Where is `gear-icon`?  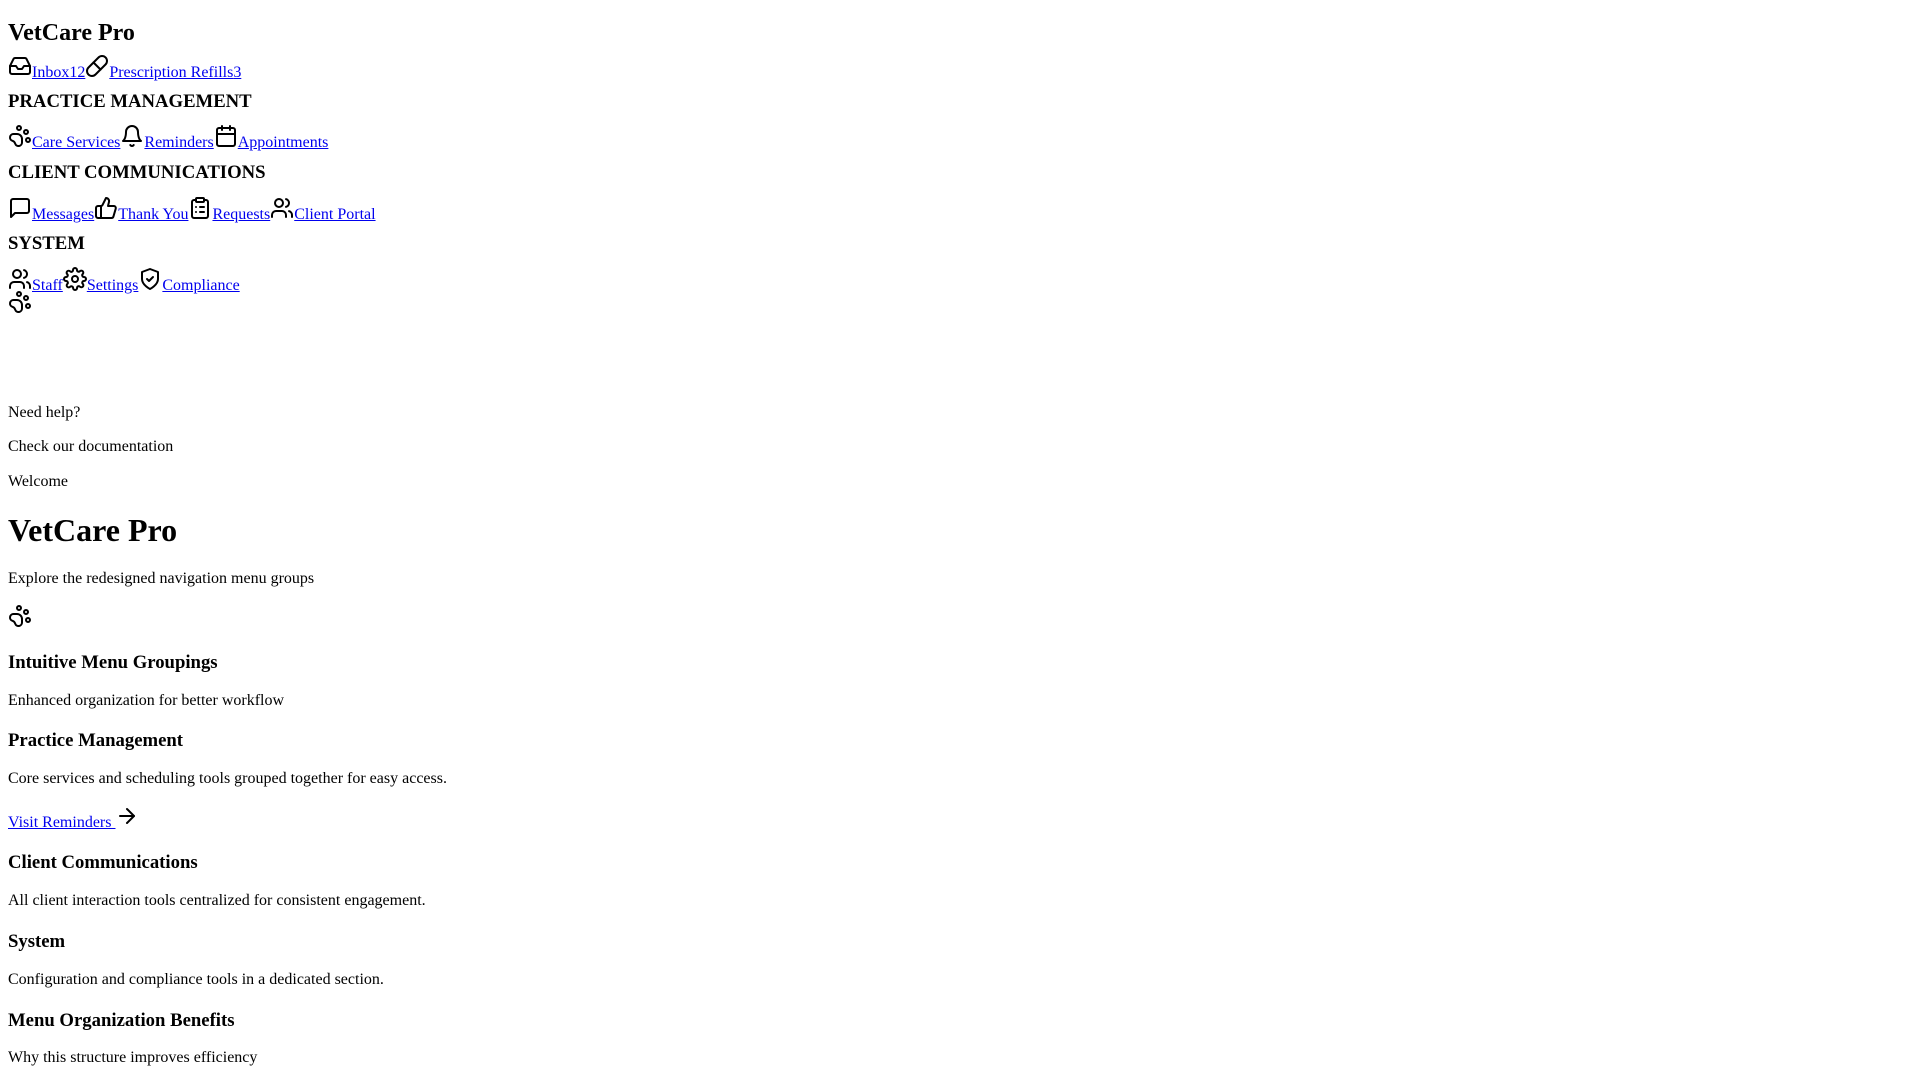 gear-icon is located at coordinates (74, 279).